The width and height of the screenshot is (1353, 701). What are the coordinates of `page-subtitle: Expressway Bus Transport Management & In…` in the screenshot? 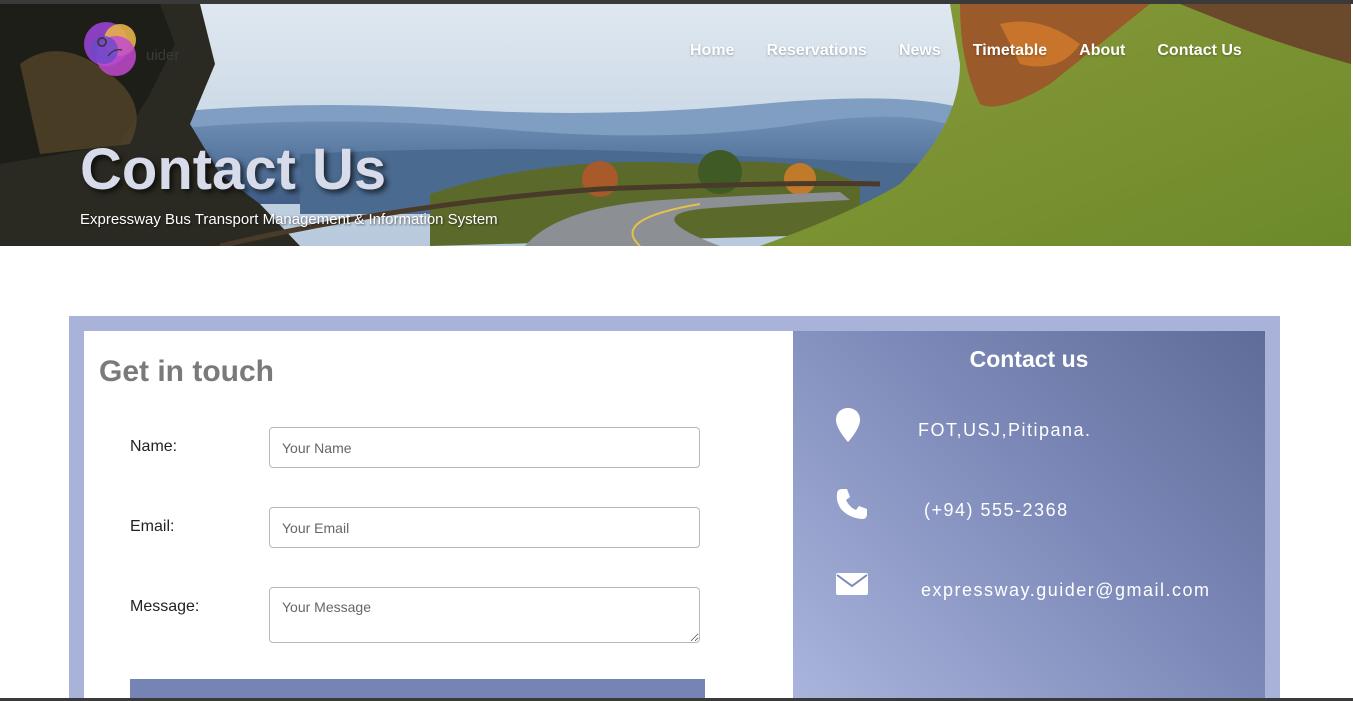 It's located at (289, 219).